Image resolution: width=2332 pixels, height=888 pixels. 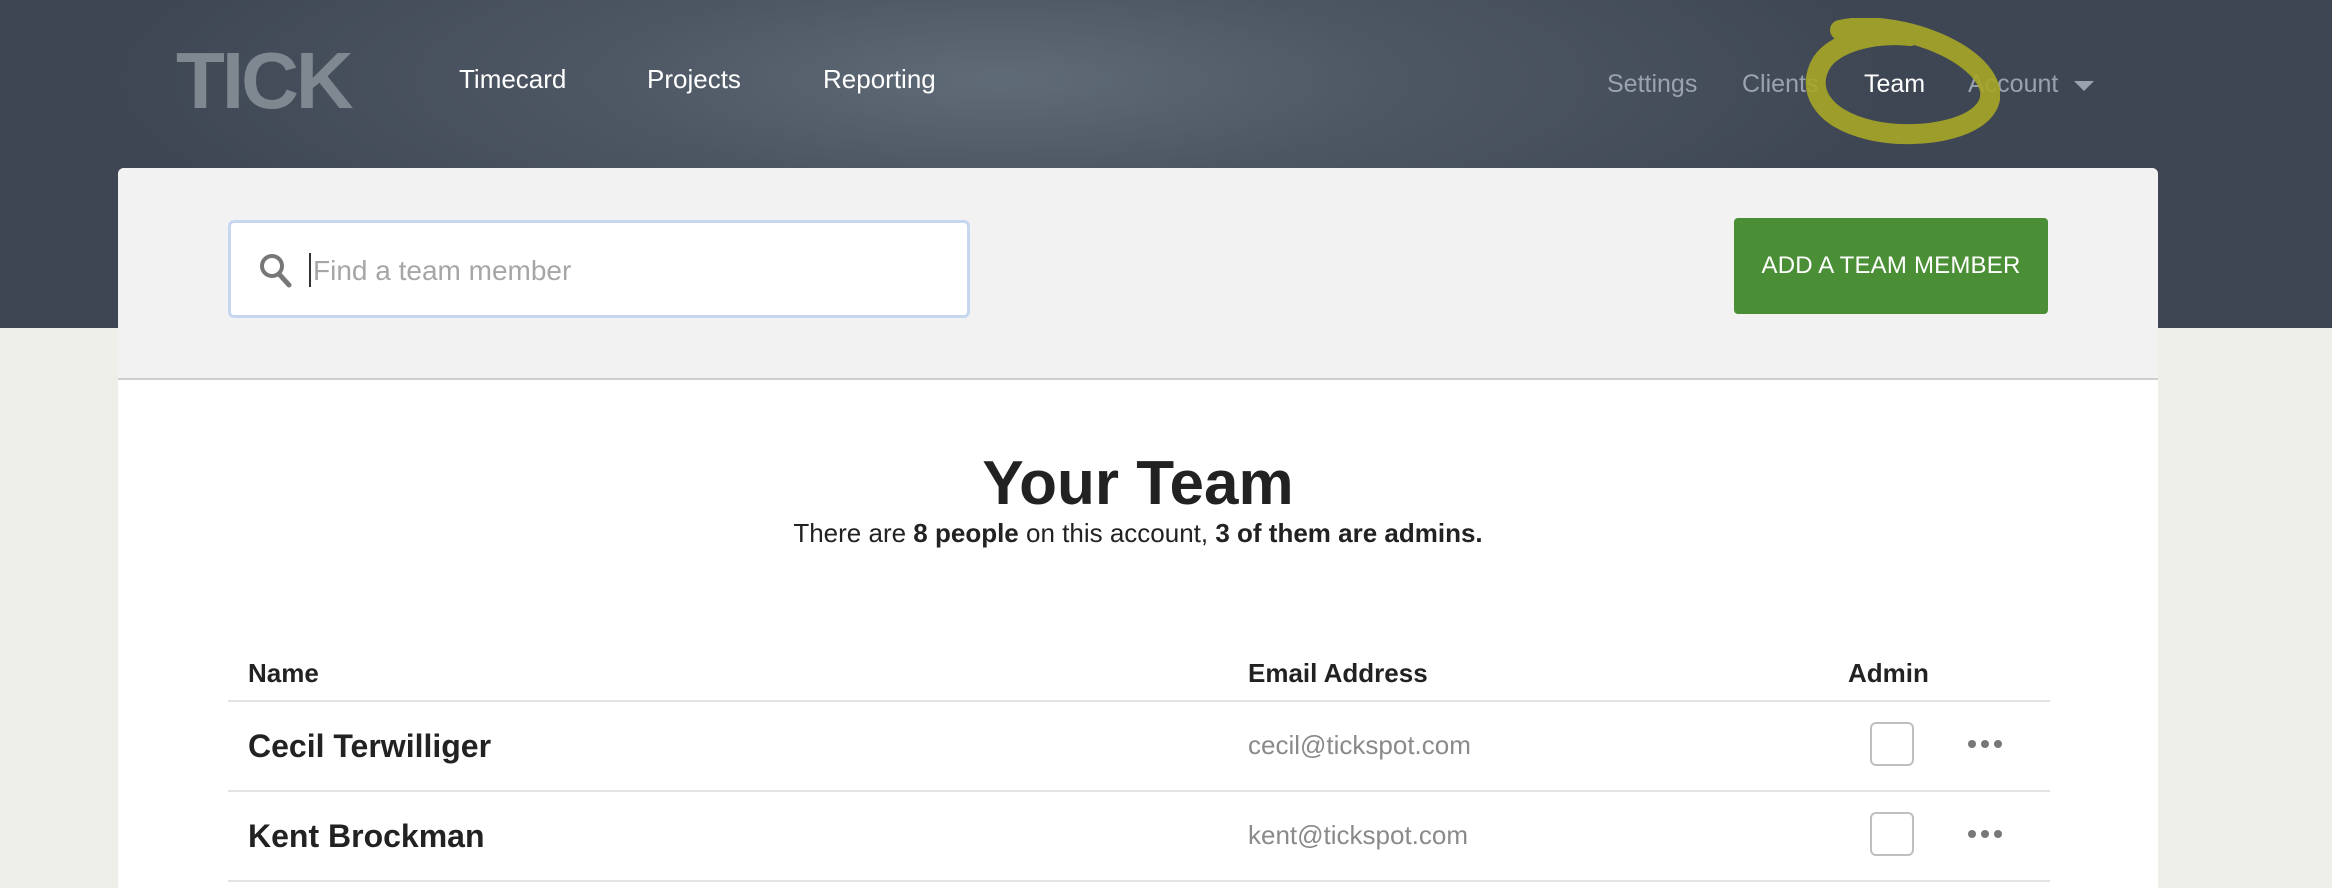 What do you see at coordinates (1902, 81) in the screenshot?
I see `highlight-circle-annotation` at bounding box center [1902, 81].